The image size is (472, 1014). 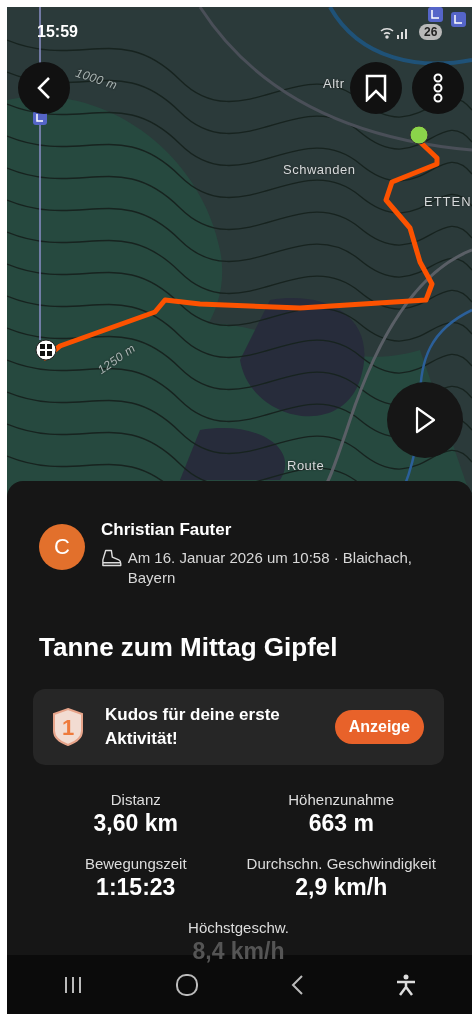 I want to click on stat-label: Durchschn. Geschwindigkeit, so click(x=341, y=863).